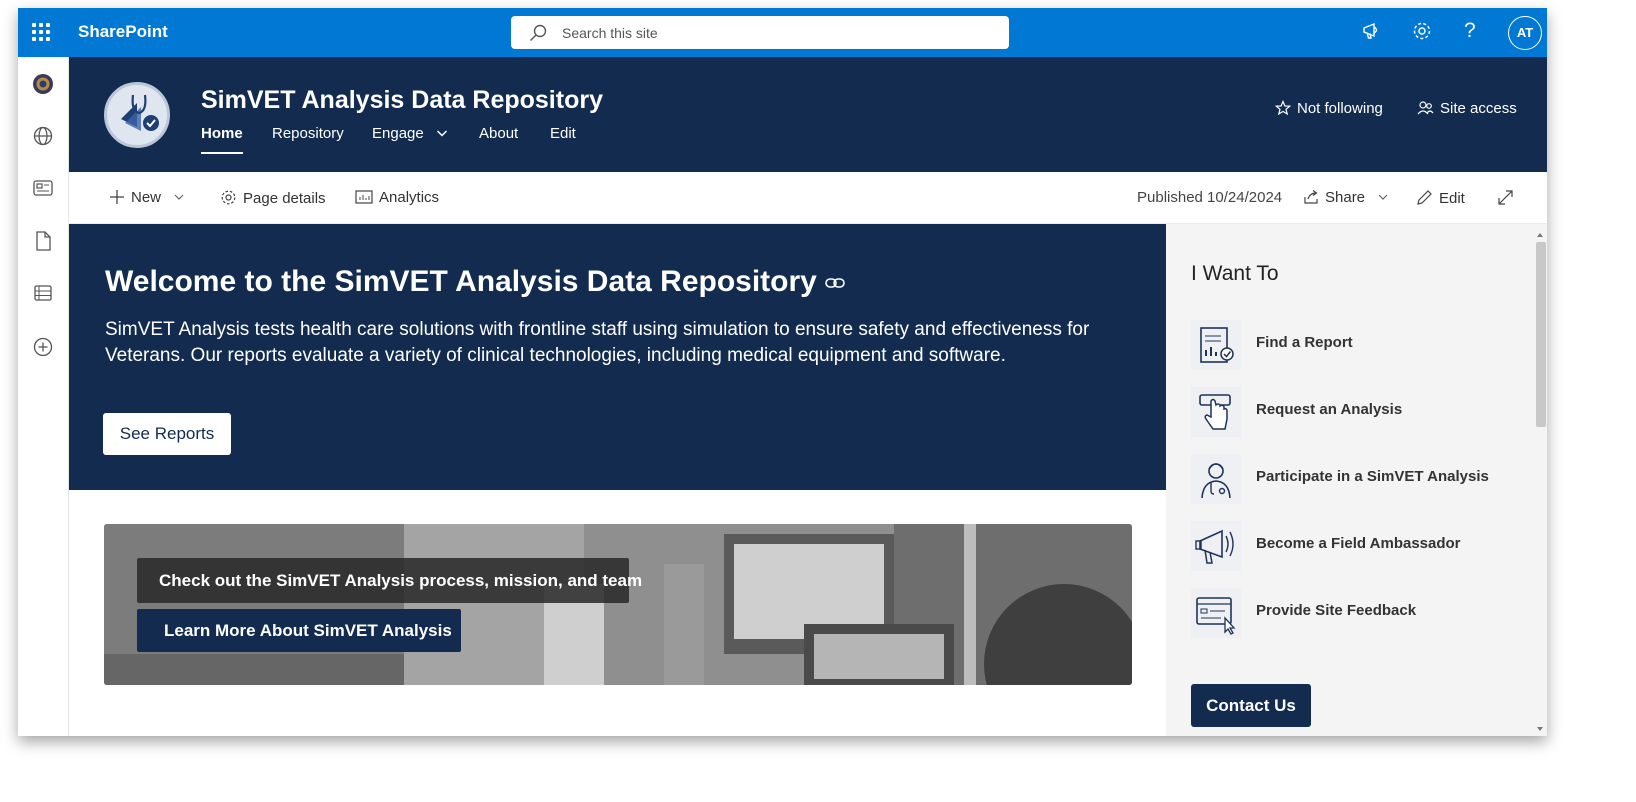 This screenshot has width=1636, height=802. I want to click on follow-button: Not following, so click(1328, 108).